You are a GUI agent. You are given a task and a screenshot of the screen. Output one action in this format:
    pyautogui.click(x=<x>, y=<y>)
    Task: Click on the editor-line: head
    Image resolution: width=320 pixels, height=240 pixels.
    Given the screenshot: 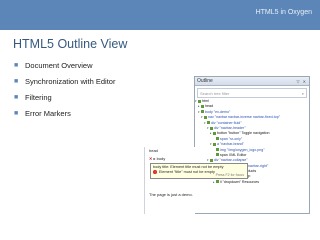 What is the action you would take?
    pyautogui.click(x=170, y=151)
    